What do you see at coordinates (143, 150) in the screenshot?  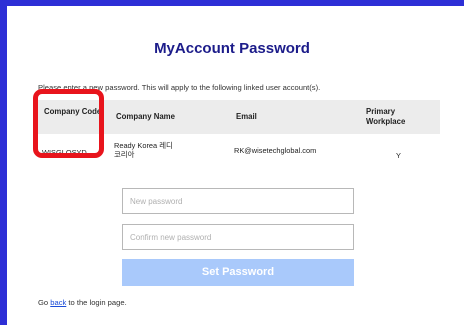 I see `cell-company-name: Ready Korea 레디코리아` at bounding box center [143, 150].